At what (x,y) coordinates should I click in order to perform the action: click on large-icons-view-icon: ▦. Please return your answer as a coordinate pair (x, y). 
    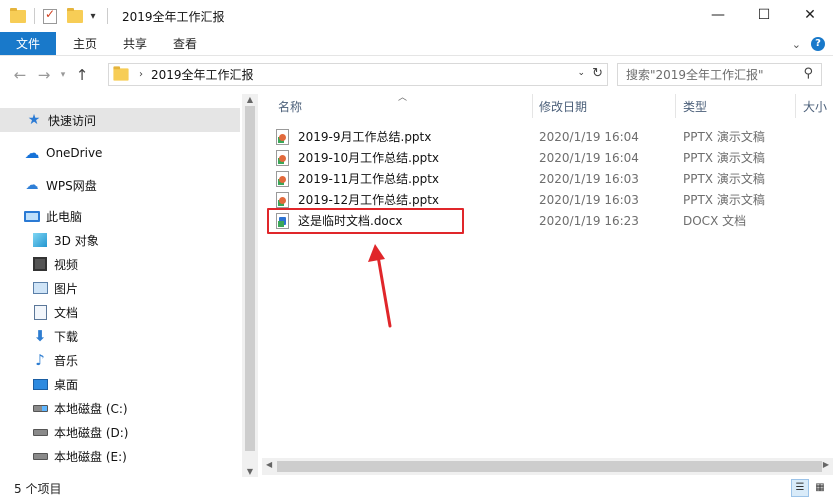
    Looking at the image, I should click on (820, 488).